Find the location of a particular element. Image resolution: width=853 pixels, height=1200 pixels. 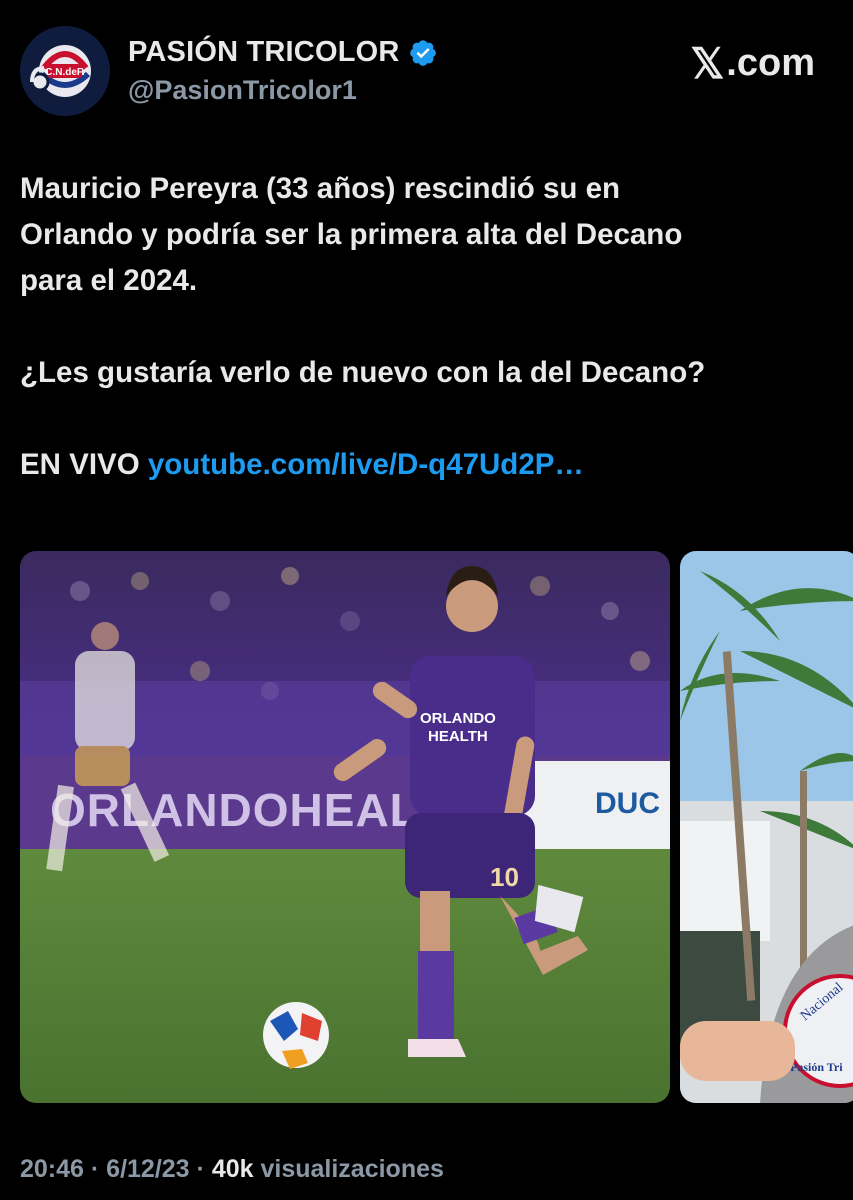

author-handle: @PasionTricolor1 is located at coordinates (283, 90).